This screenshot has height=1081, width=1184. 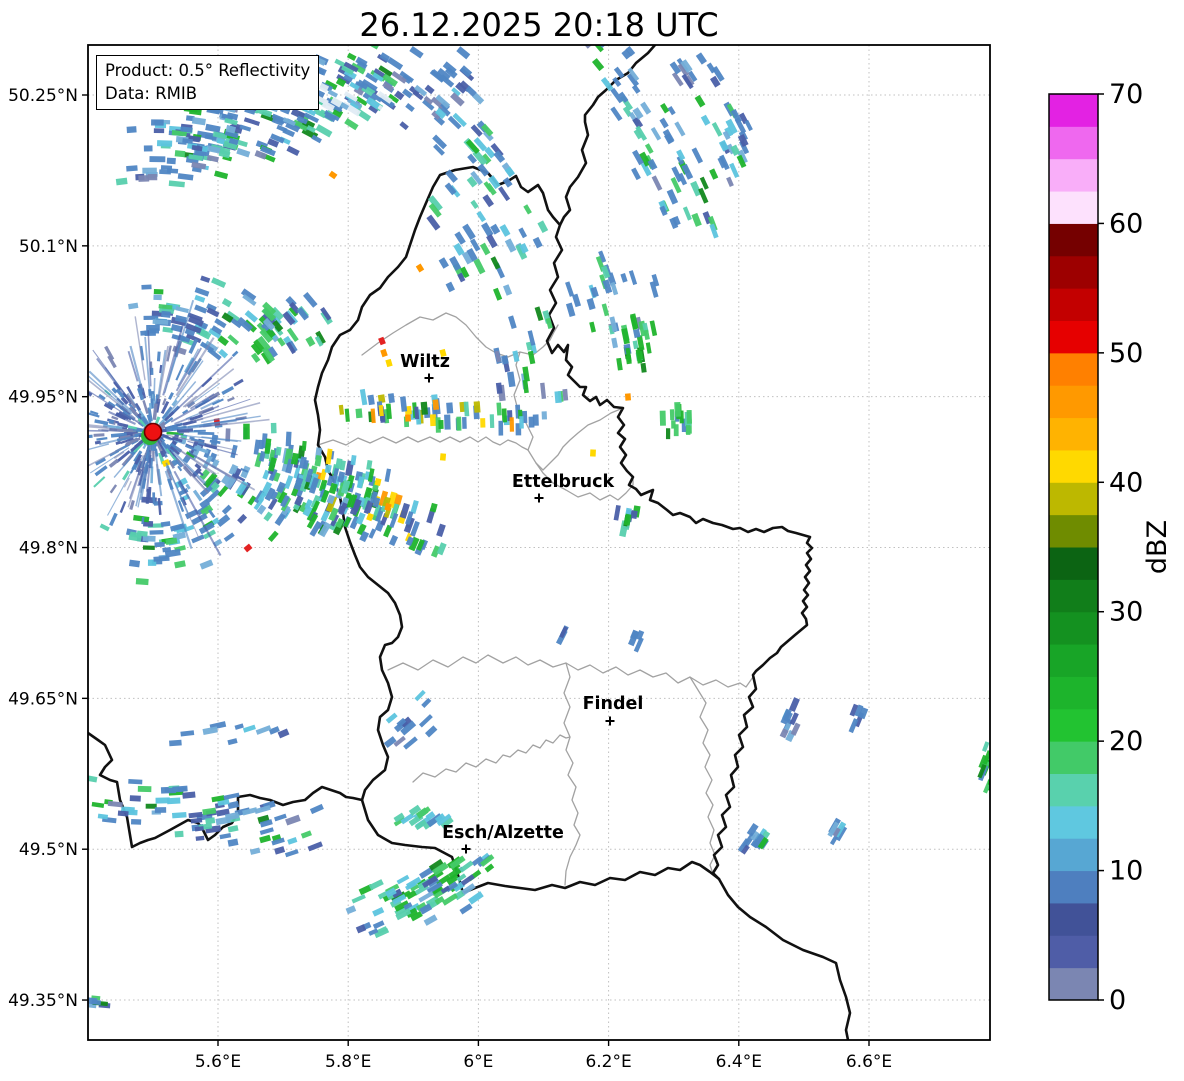 What do you see at coordinates (837, 831) in the screenshot?
I see `echo-cluster-se-scatter3` at bounding box center [837, 831].